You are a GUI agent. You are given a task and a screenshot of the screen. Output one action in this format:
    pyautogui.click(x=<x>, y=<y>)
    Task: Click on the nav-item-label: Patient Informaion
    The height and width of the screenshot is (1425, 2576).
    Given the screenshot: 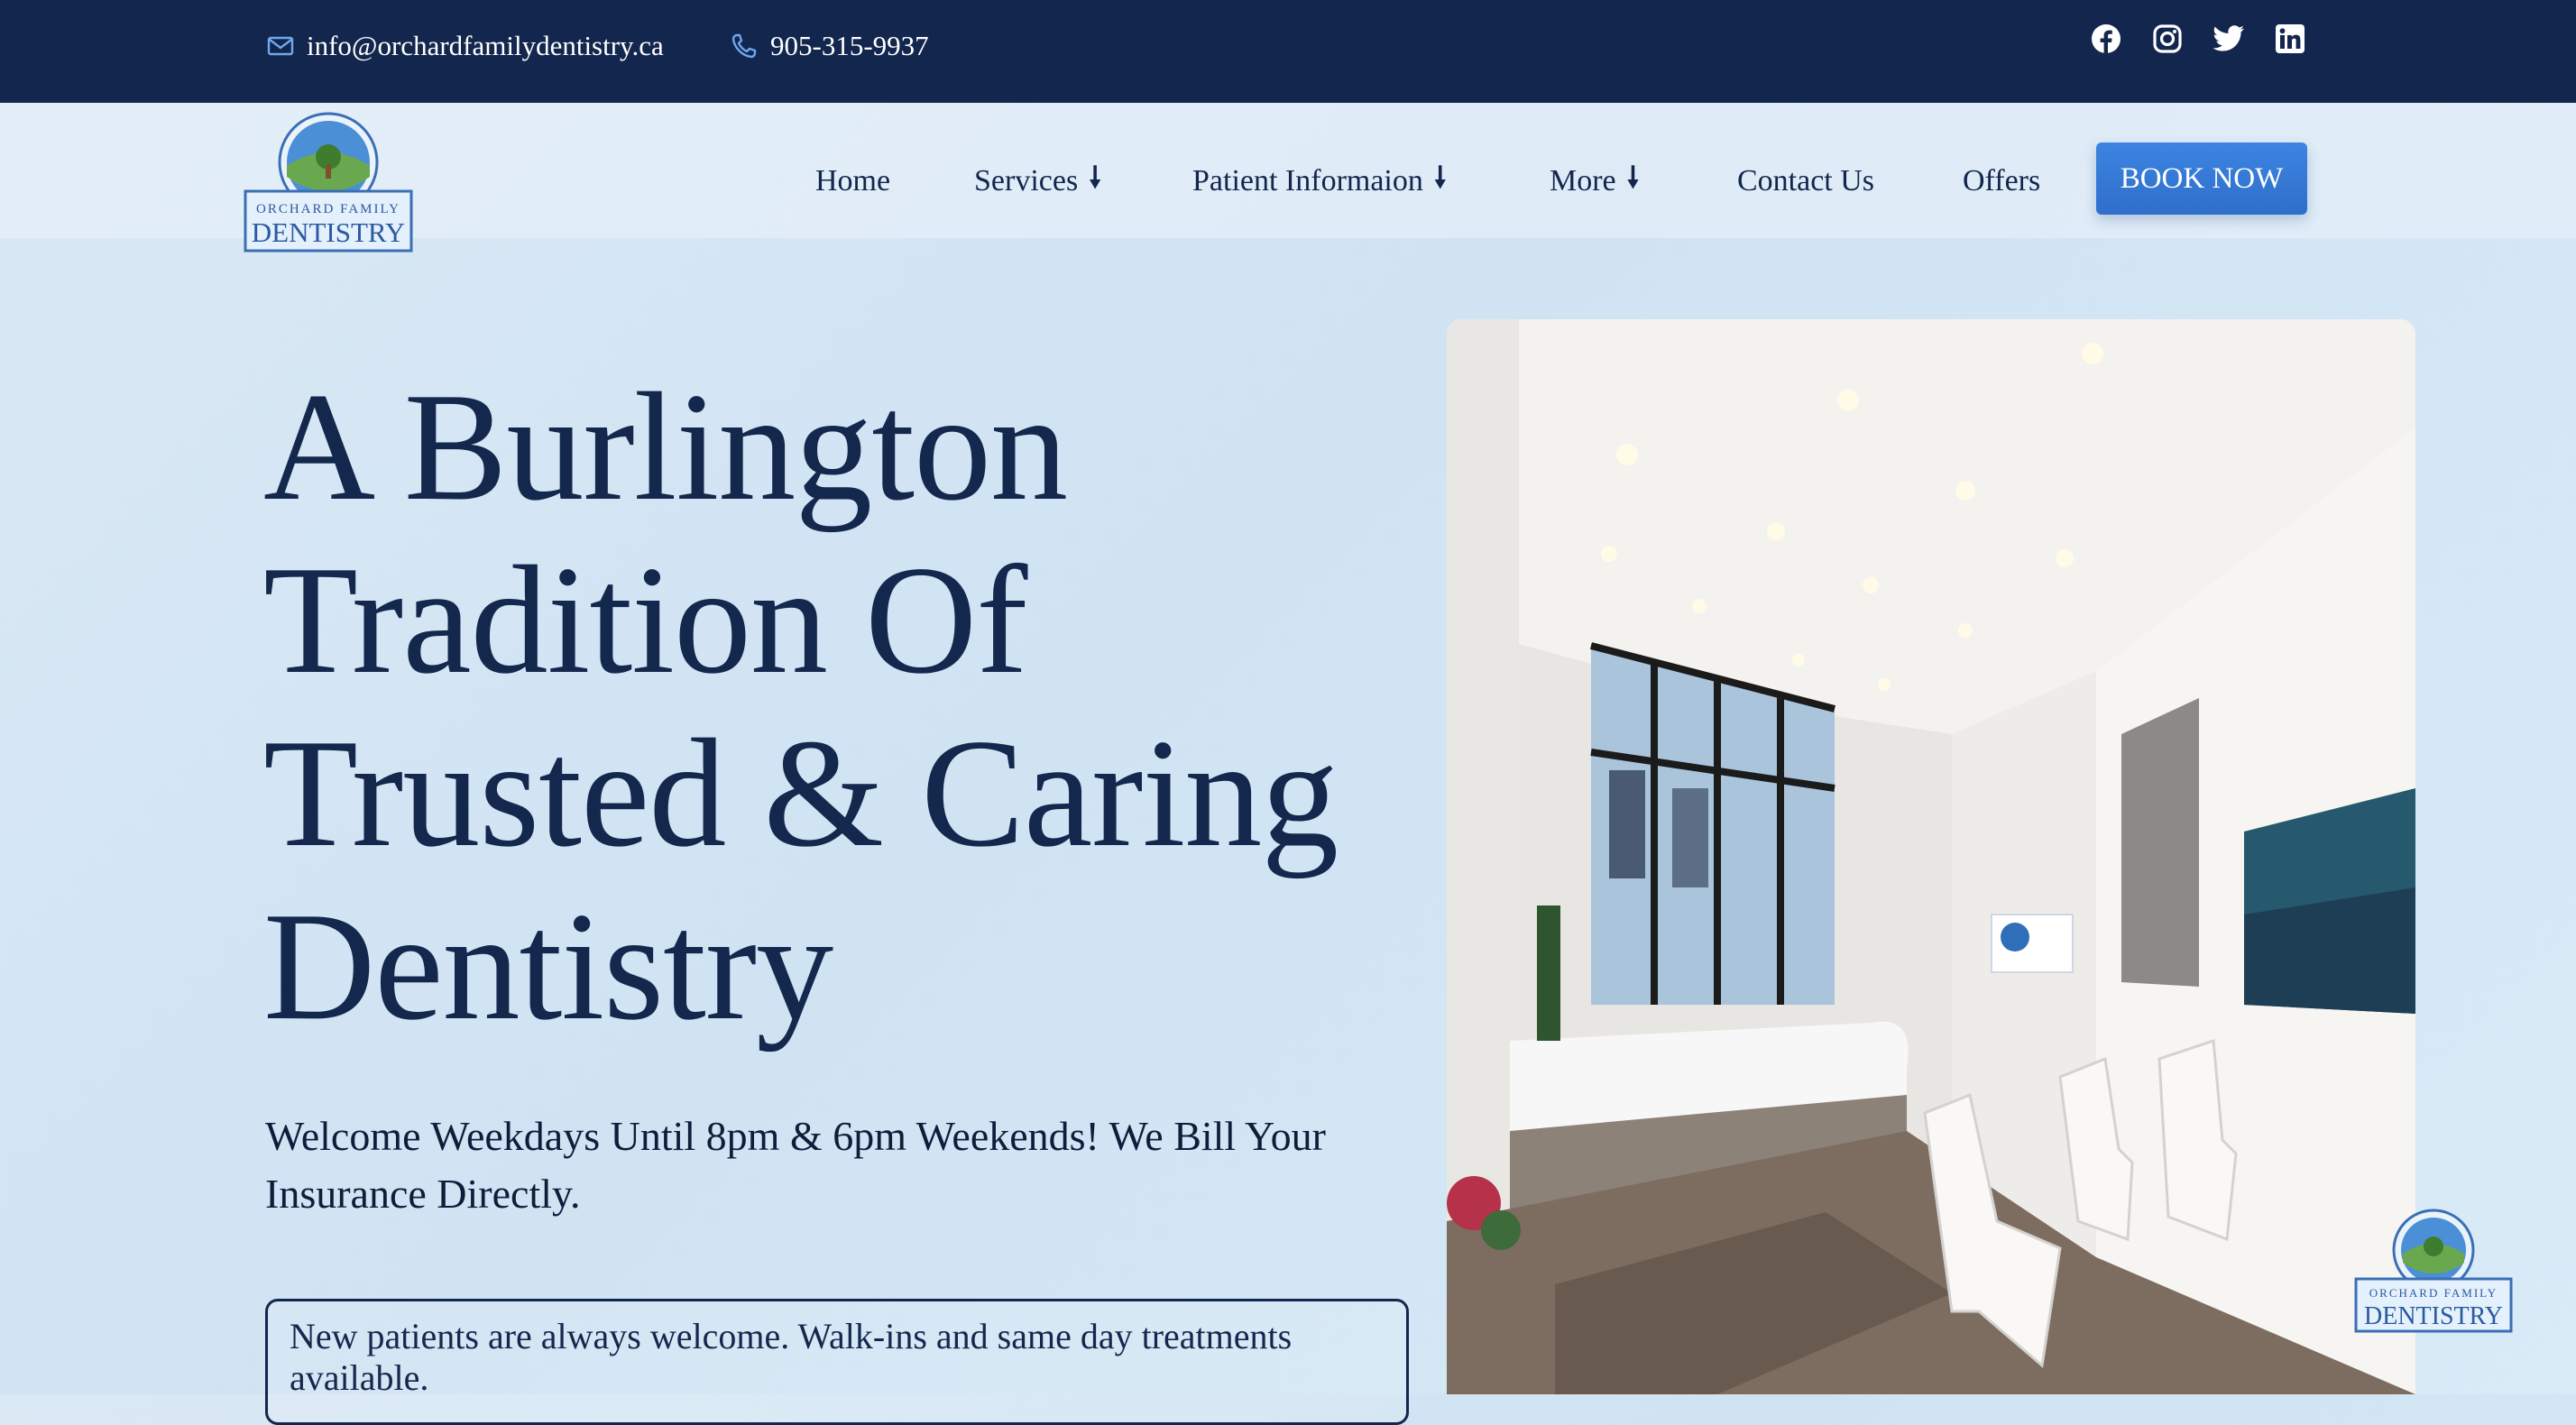 What is the action you would take?
    pyautogui.click(x=1307, y=181)
    